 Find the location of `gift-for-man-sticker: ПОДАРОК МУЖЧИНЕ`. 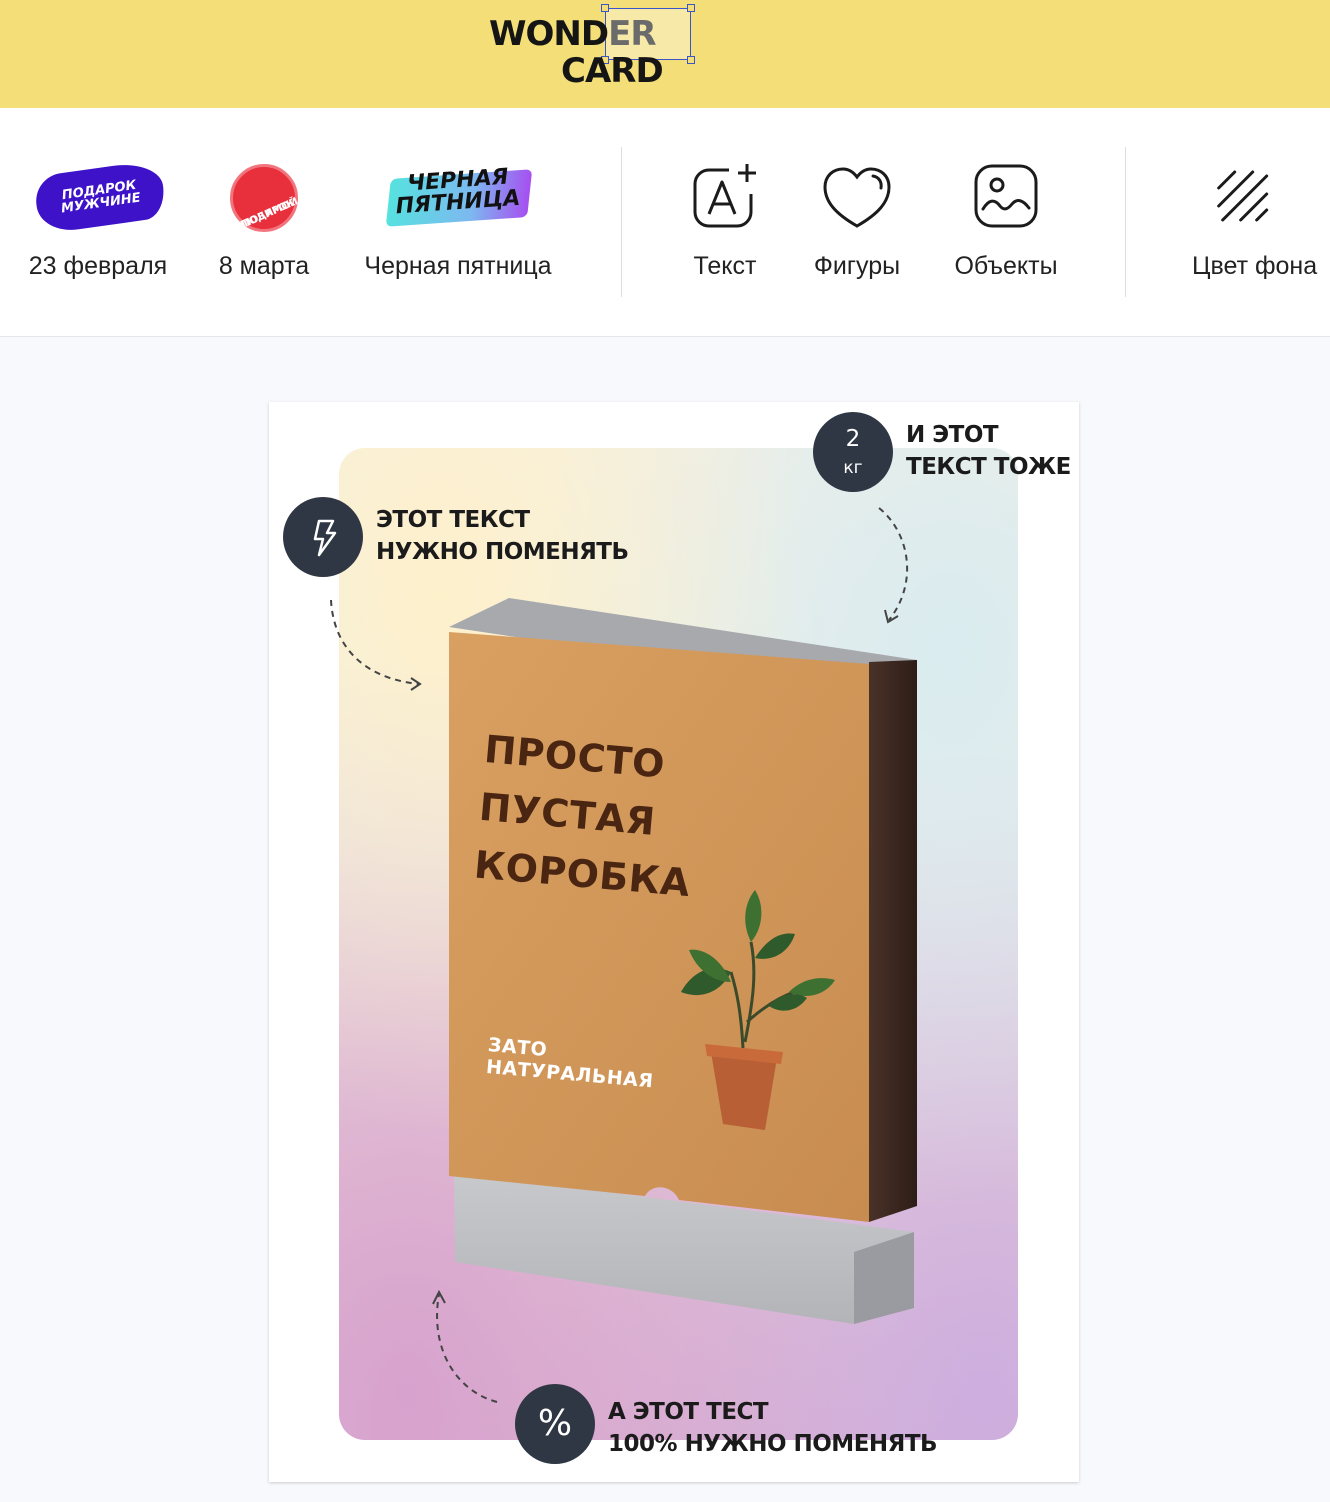

gift-for-man-sticker: ПОДАРОК МУЖЧИНЕ is located at coordinates (100, 197).